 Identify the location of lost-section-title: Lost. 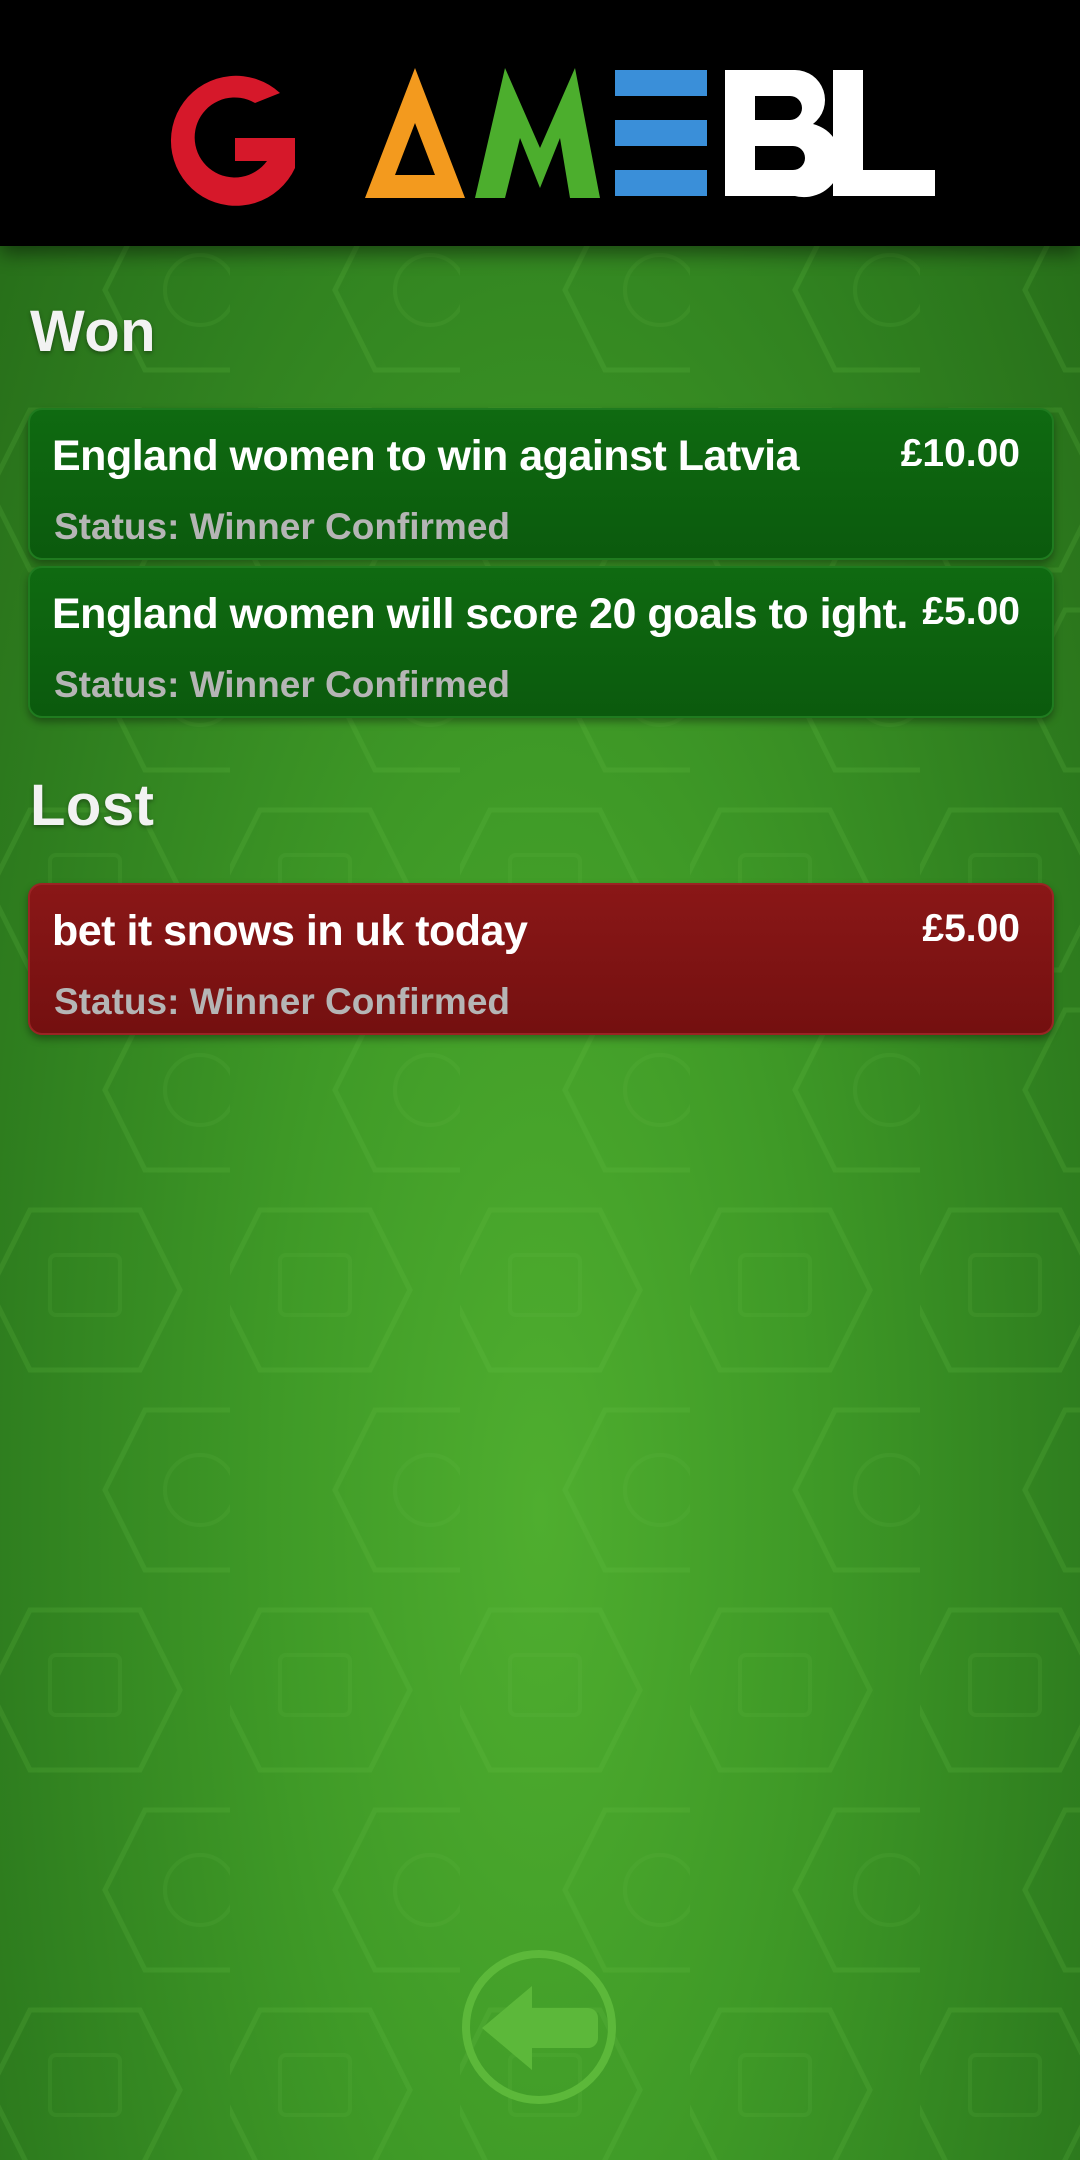
(92, 805).